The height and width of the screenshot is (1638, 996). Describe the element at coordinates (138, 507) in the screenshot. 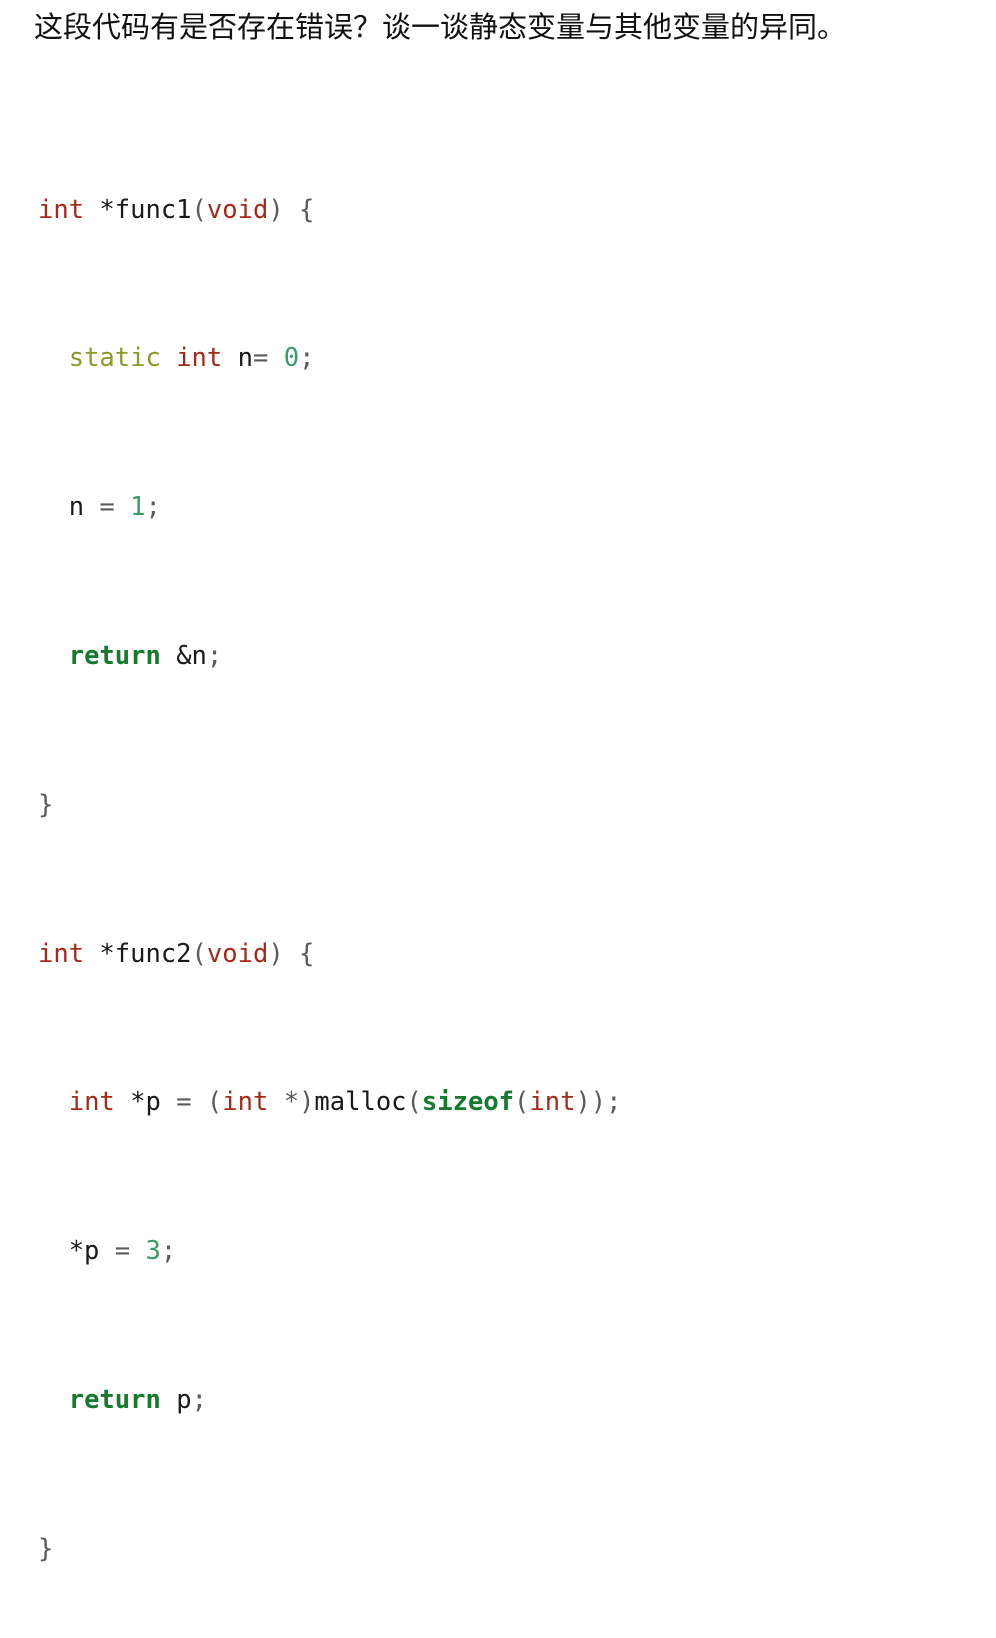

I see `token-number: 1` at that location.